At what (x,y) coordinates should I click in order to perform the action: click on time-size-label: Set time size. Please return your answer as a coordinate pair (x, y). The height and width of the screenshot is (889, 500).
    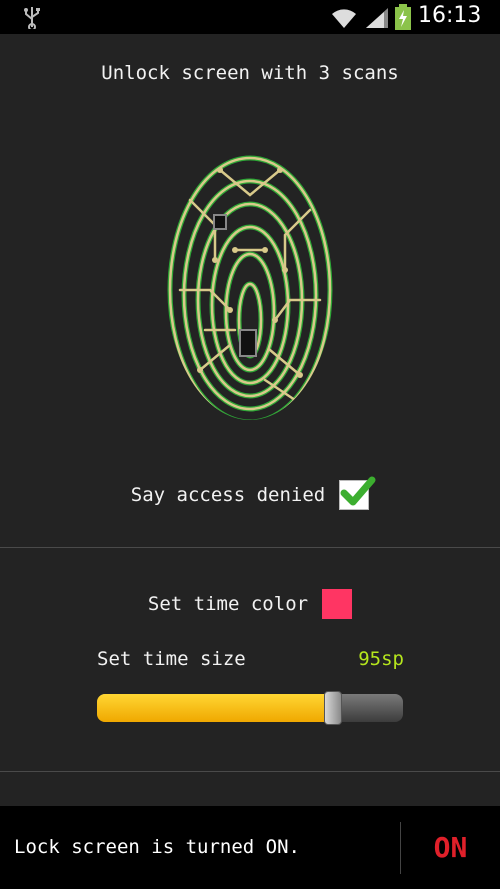
    Looking at the image, I should click on (171, 659).